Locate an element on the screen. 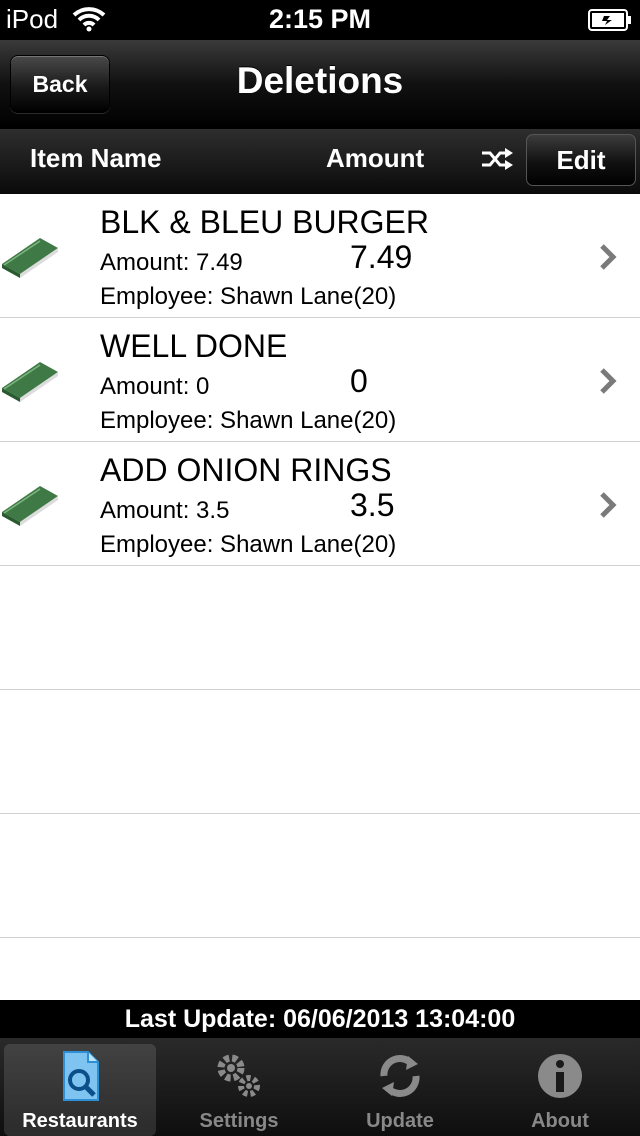  item-amount-label: Amount: 3.5 is located at coordinates (165, 510).